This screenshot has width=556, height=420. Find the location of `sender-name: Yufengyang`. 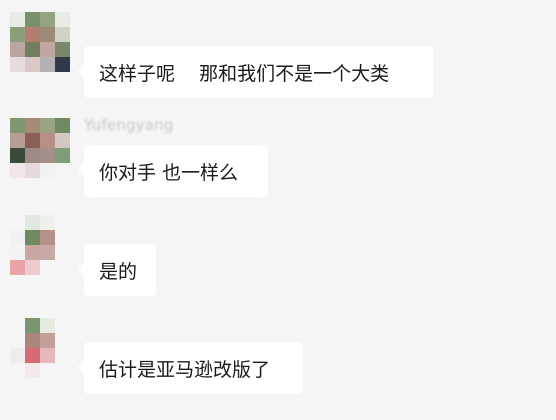

sender-name: Yufengyang is located at coordinates (129, 125).